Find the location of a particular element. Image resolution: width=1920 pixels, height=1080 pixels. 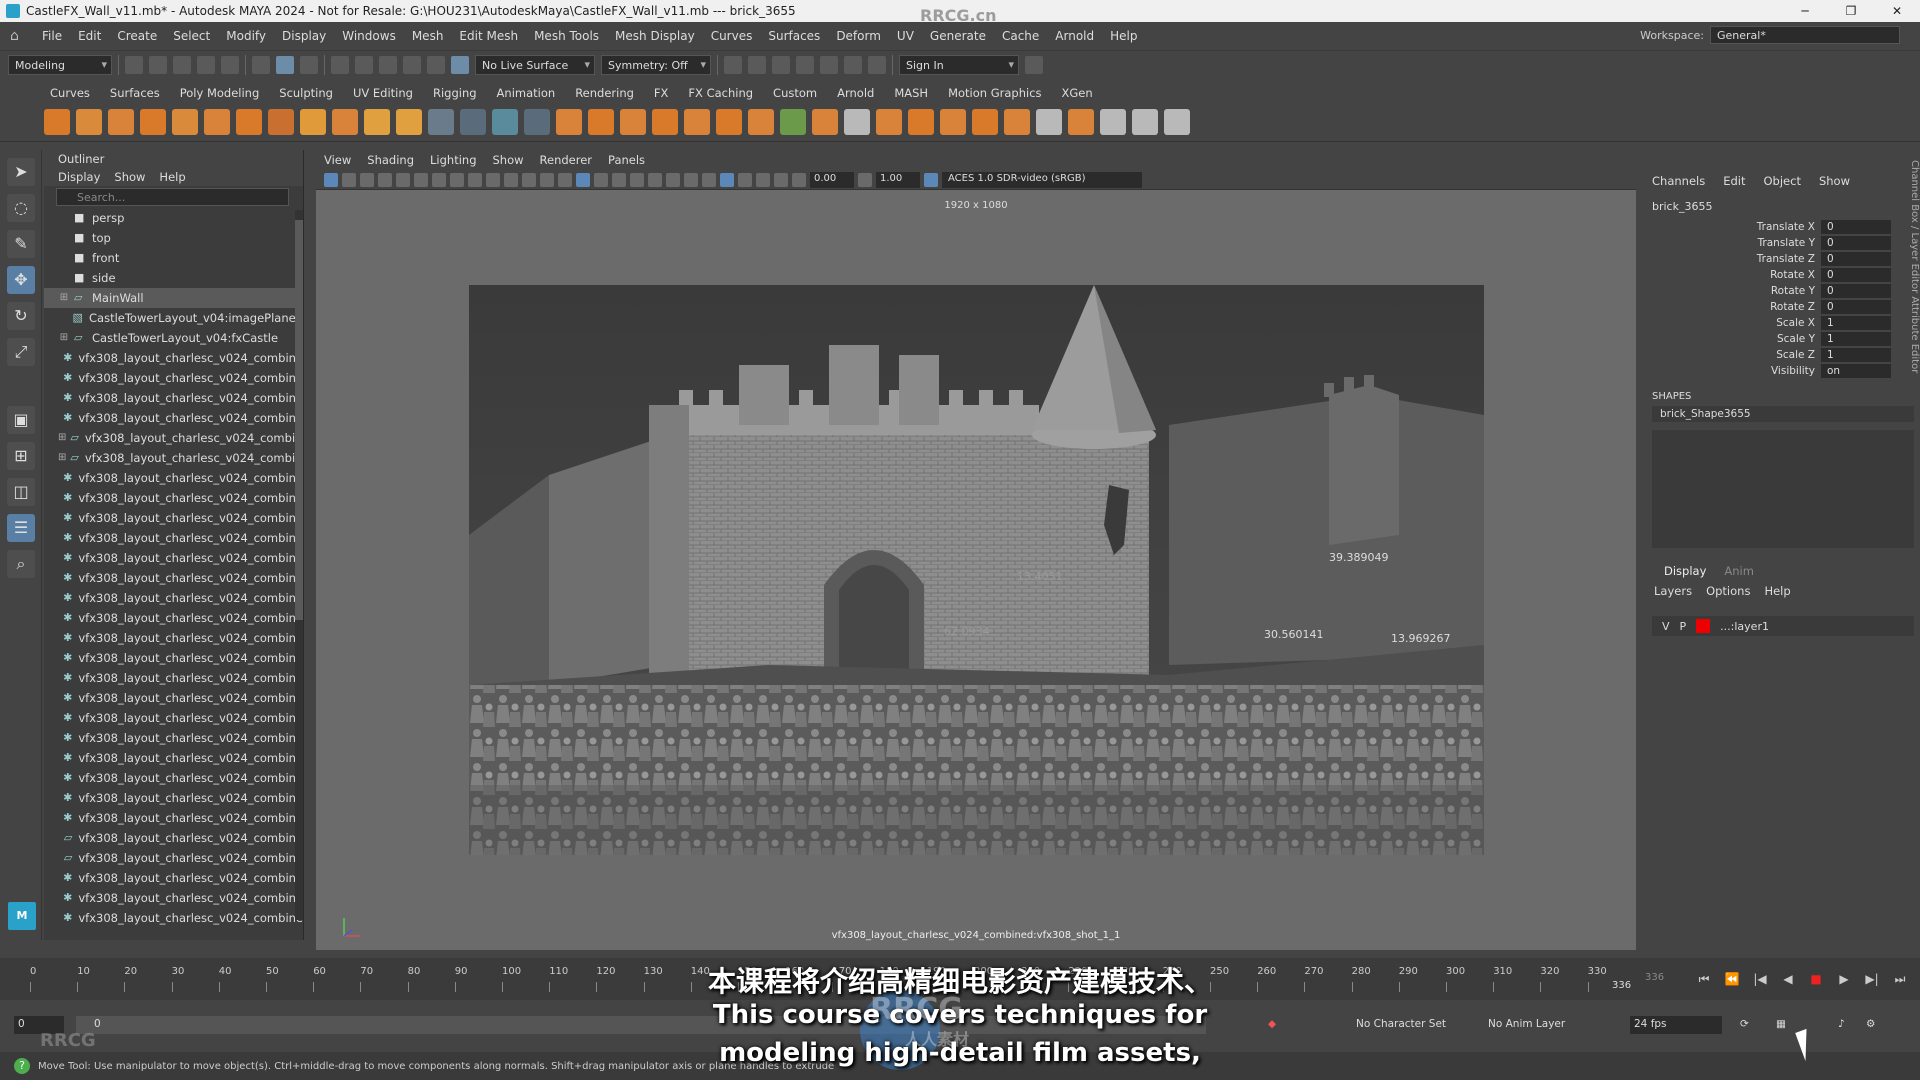

home-icon: ⌂ is located at coordinates (17, 36).